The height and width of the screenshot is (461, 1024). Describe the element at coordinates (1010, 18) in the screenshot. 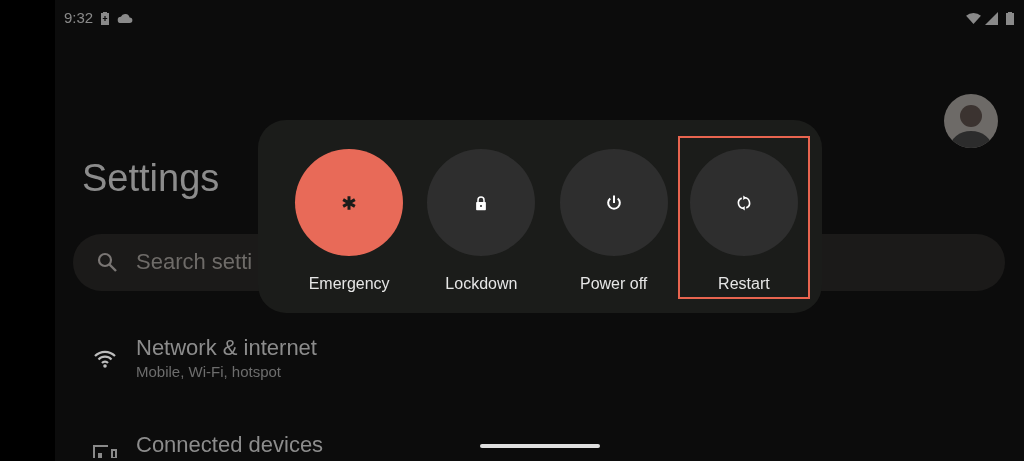

I see `battery-icon` at that location.